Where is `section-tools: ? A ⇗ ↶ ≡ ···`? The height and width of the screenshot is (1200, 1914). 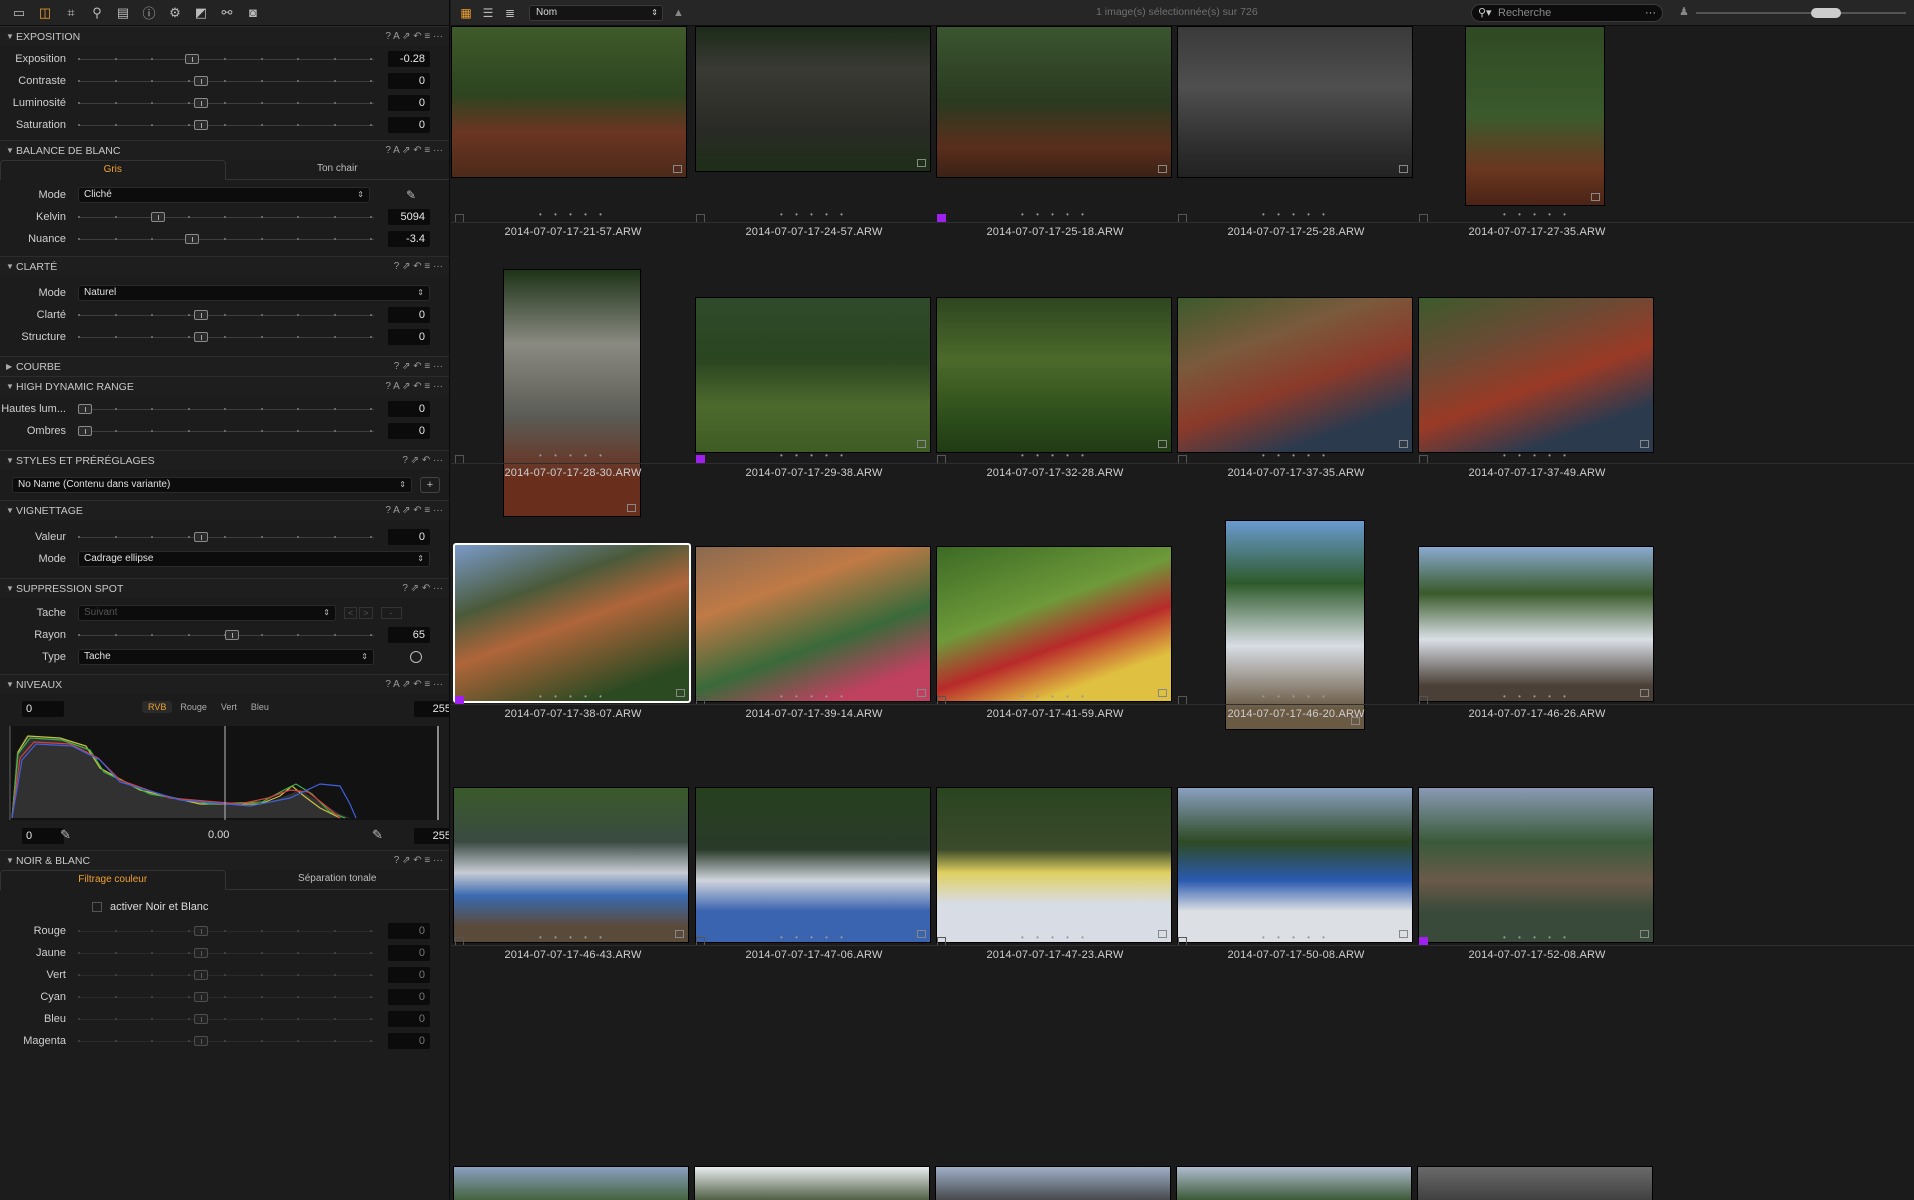 section-tools: ? A ⇗ ↶ ≡ ··· is located at coordinates (414, 386).